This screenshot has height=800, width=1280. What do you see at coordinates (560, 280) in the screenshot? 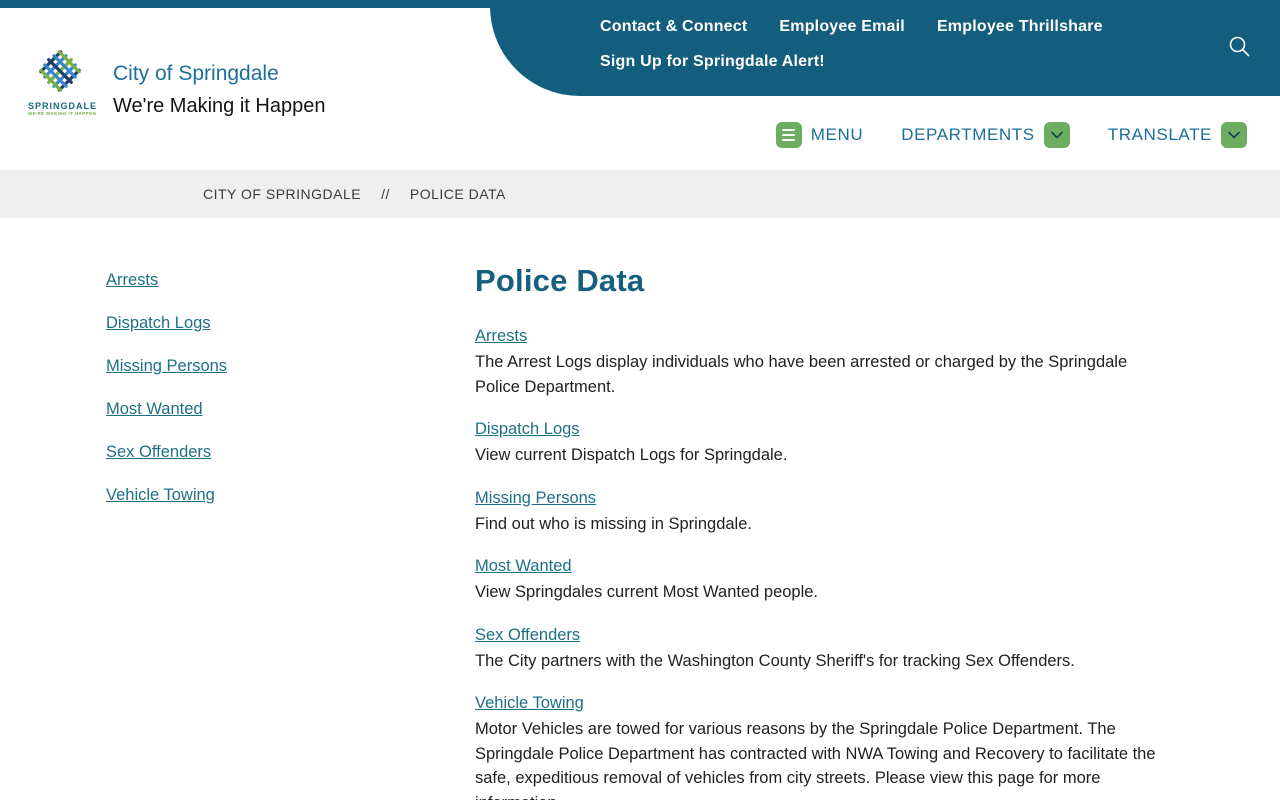
I see `page-title: Police Data` at bounding box center [560, 280].